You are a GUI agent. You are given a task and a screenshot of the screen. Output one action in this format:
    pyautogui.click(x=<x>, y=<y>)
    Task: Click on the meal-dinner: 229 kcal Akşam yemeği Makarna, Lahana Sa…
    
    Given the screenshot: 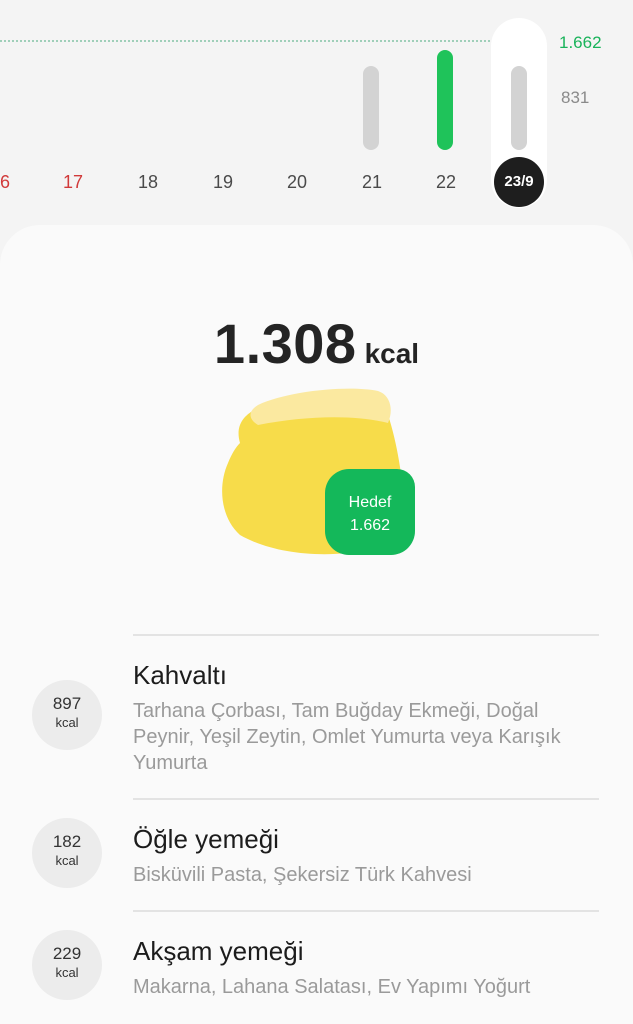 What is the action you would take?
    pyautogui.click(x=316, y=966)
    